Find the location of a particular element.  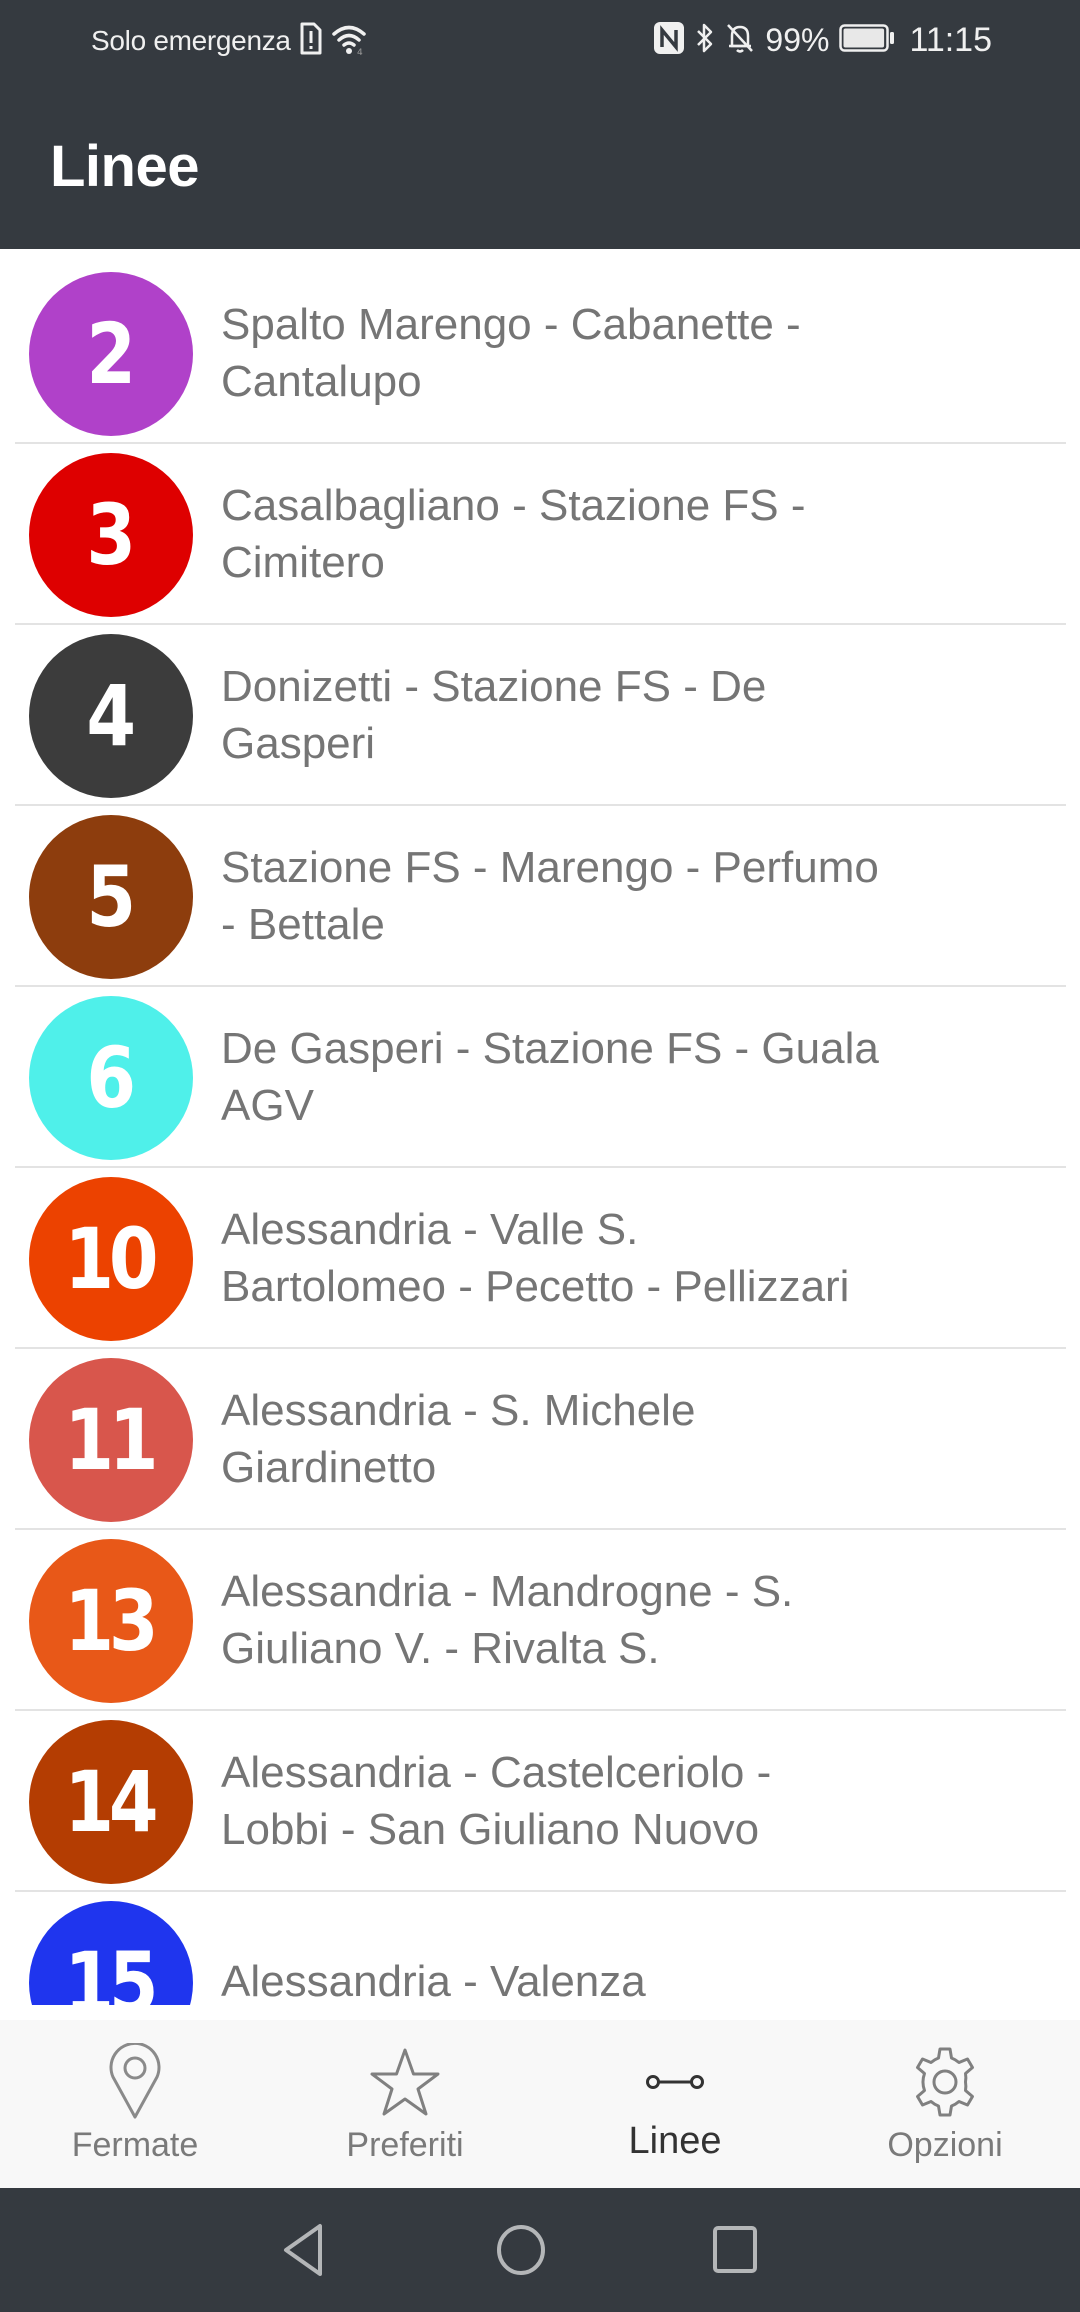

line-route-name: Alessandria - Valenza is located at coordinates (590, 1948).